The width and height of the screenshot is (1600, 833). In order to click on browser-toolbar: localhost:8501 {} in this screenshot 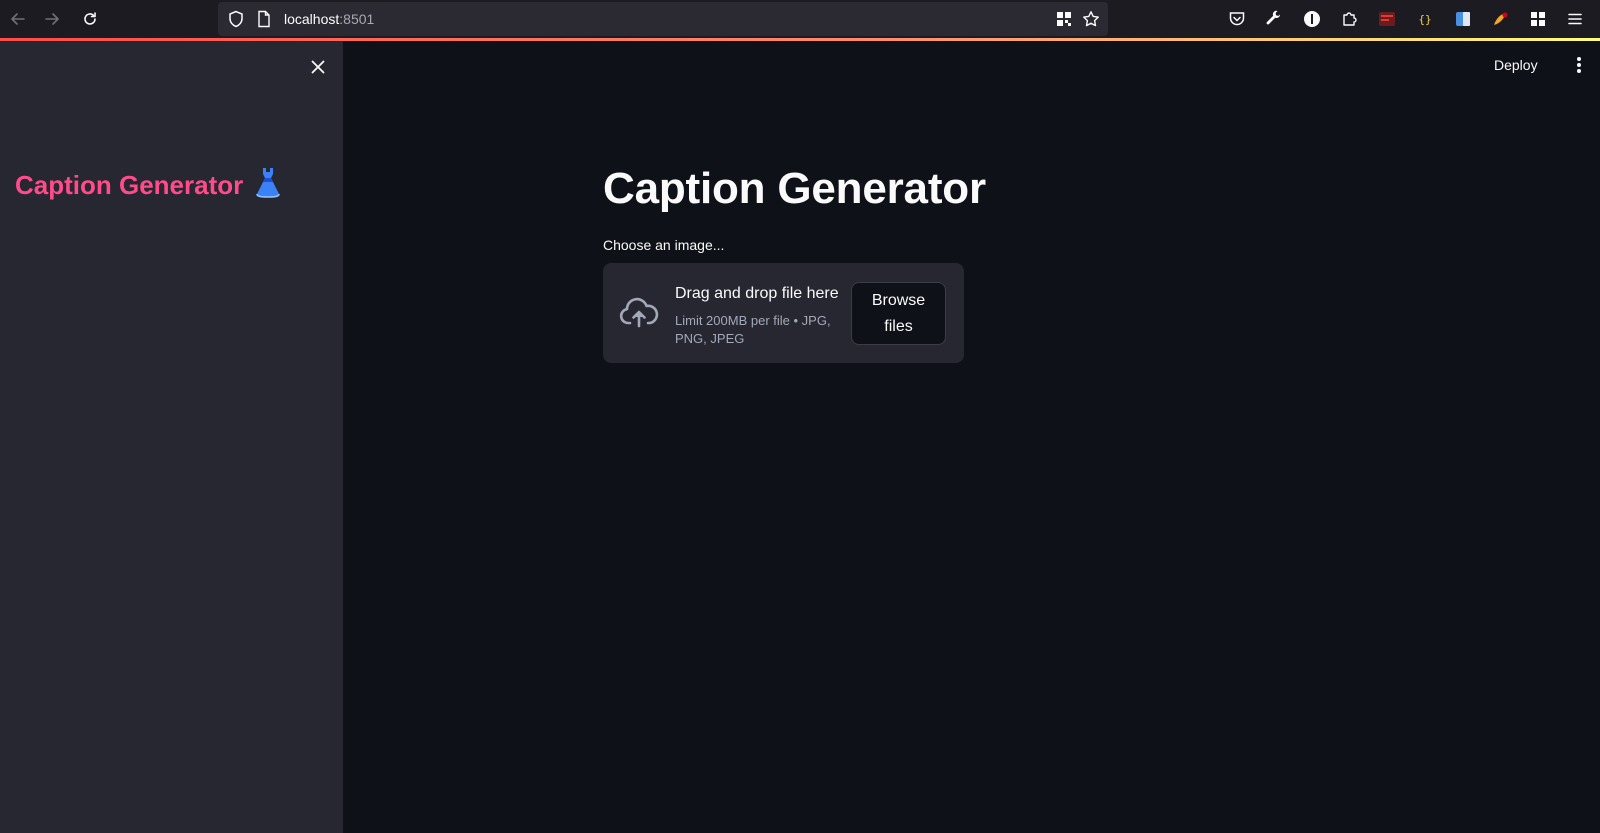, I will do `click(800, 19)`.